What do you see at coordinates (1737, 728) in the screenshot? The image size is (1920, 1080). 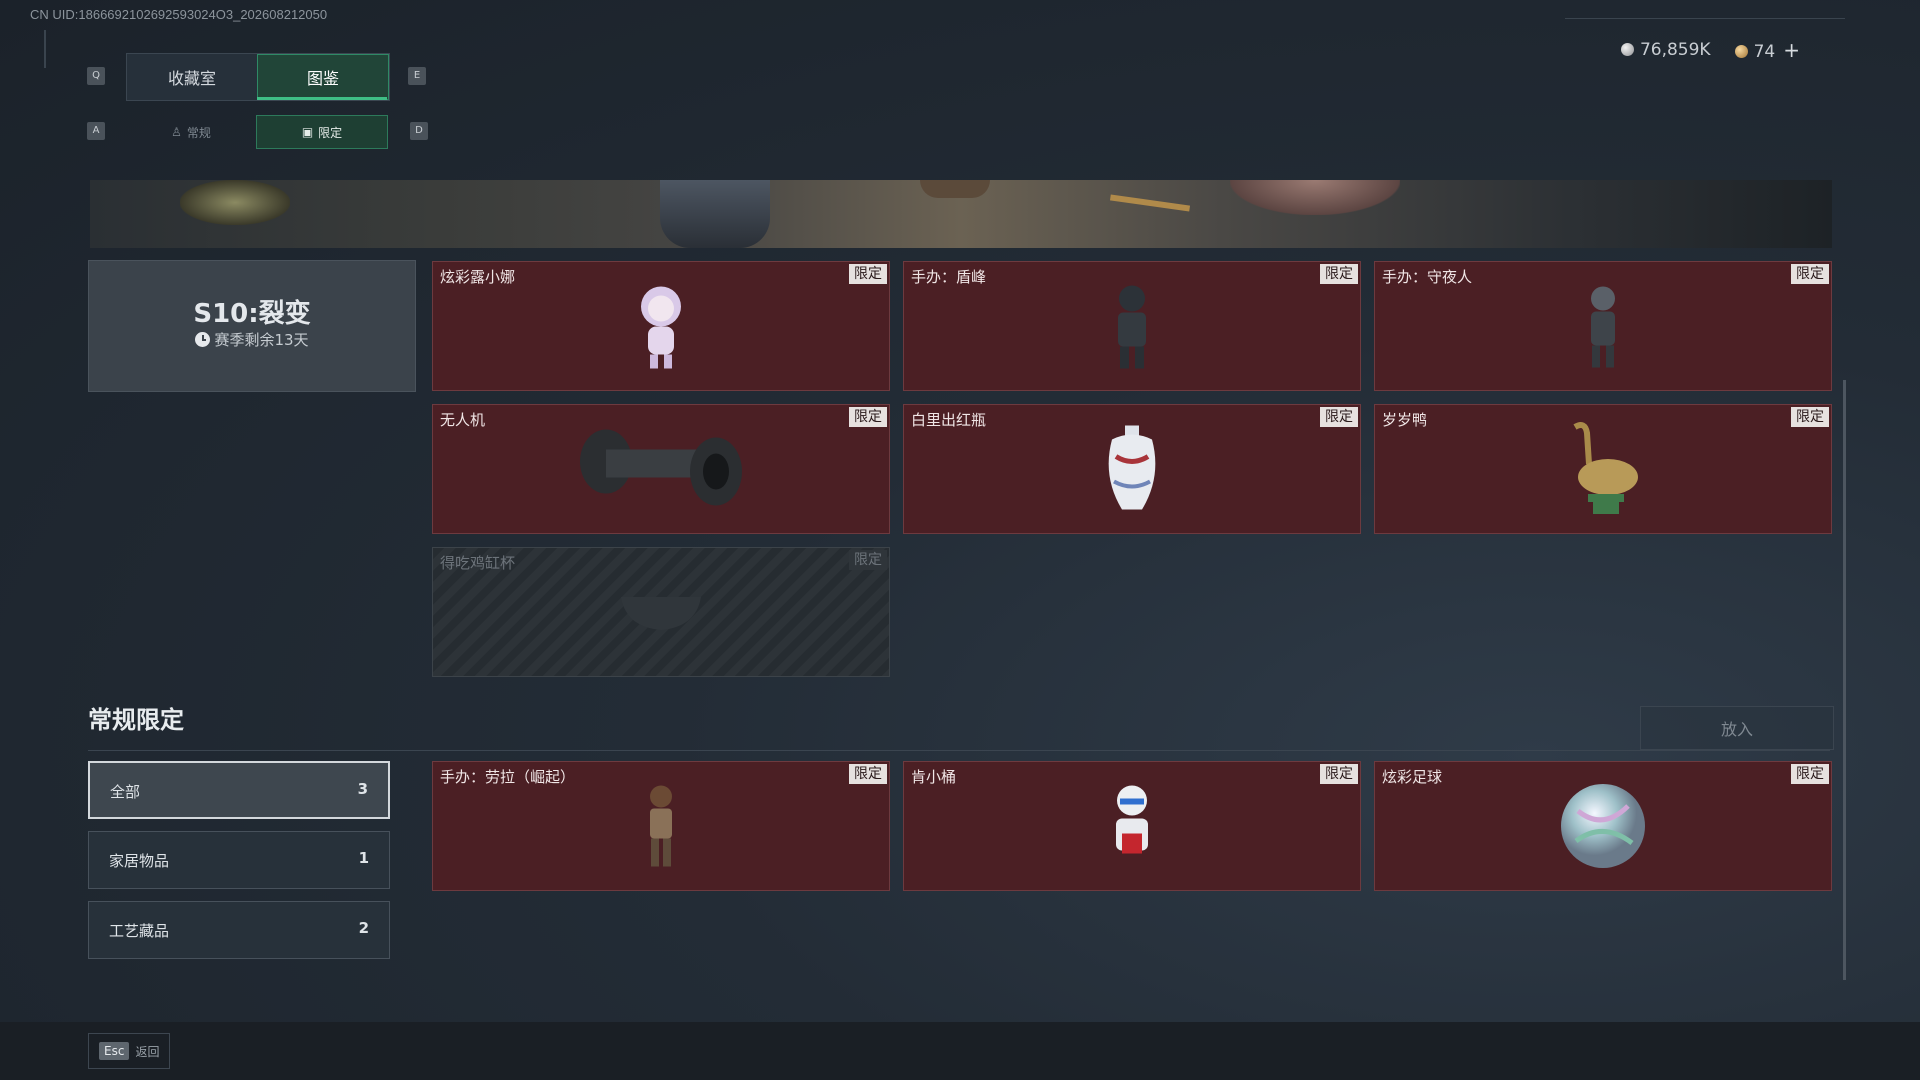 I see `put-in-button: 放入` at bounding box center [1737, 728].